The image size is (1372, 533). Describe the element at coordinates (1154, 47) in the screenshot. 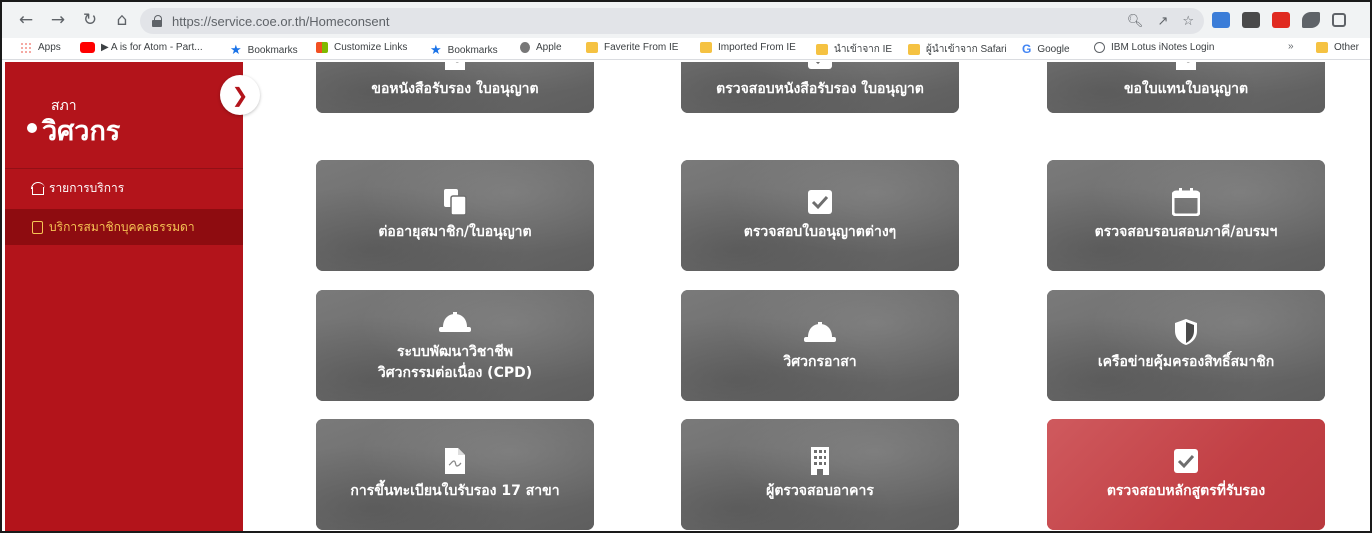

I see `bookmark-ibm-lotus: IBM Lotus iNotes Login` at that location.